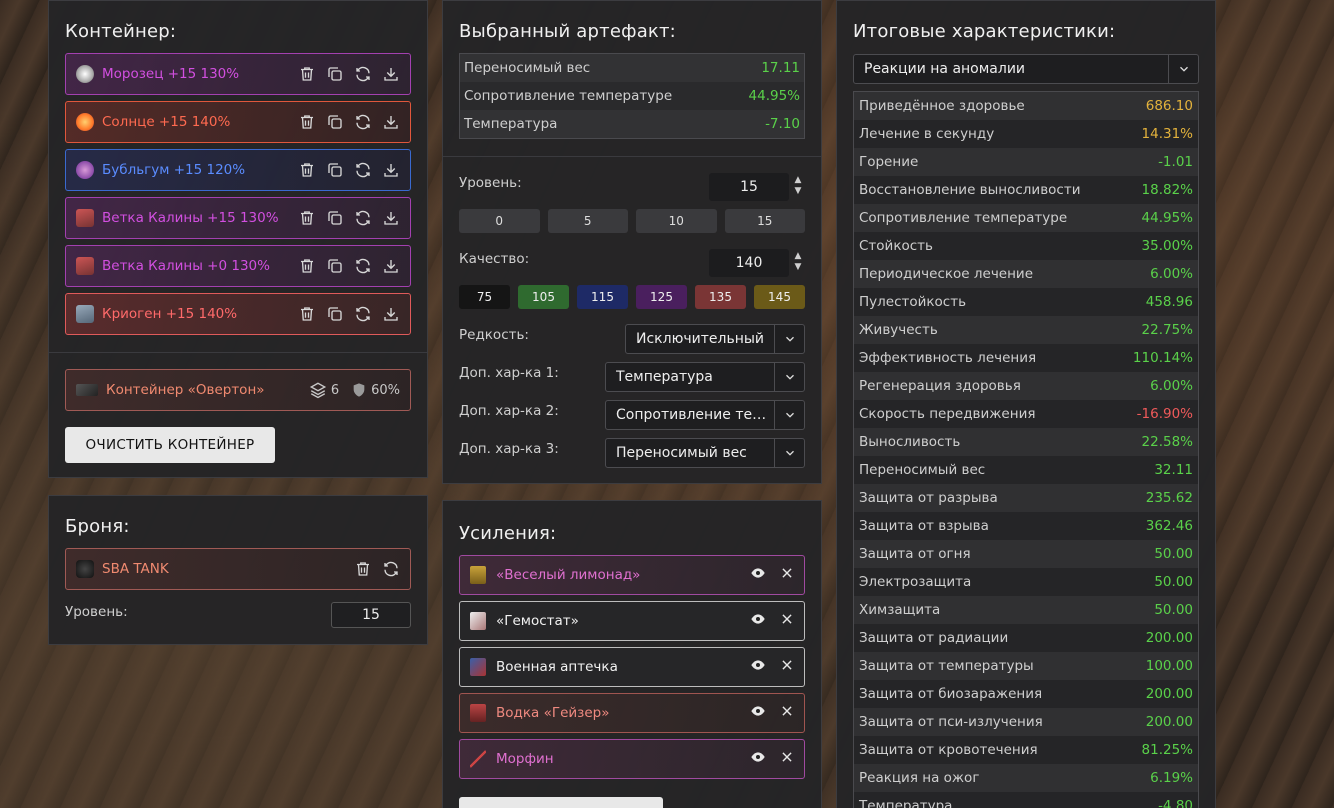  What do you see at coordinates (720, 297) in the screenshot?
I see `quality-preset-button: 135` at bounding box center [720, 297].